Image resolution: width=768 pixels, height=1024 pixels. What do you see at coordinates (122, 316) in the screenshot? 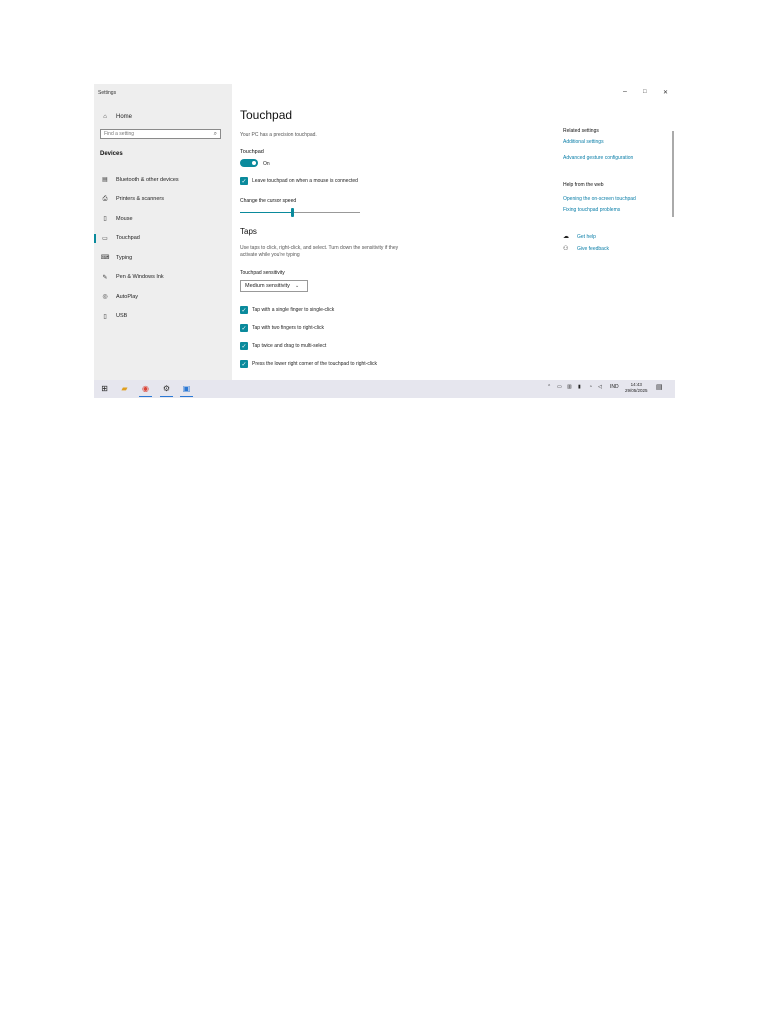
I see `sidebar-item-label: USB` at bounding box center [122, 316].